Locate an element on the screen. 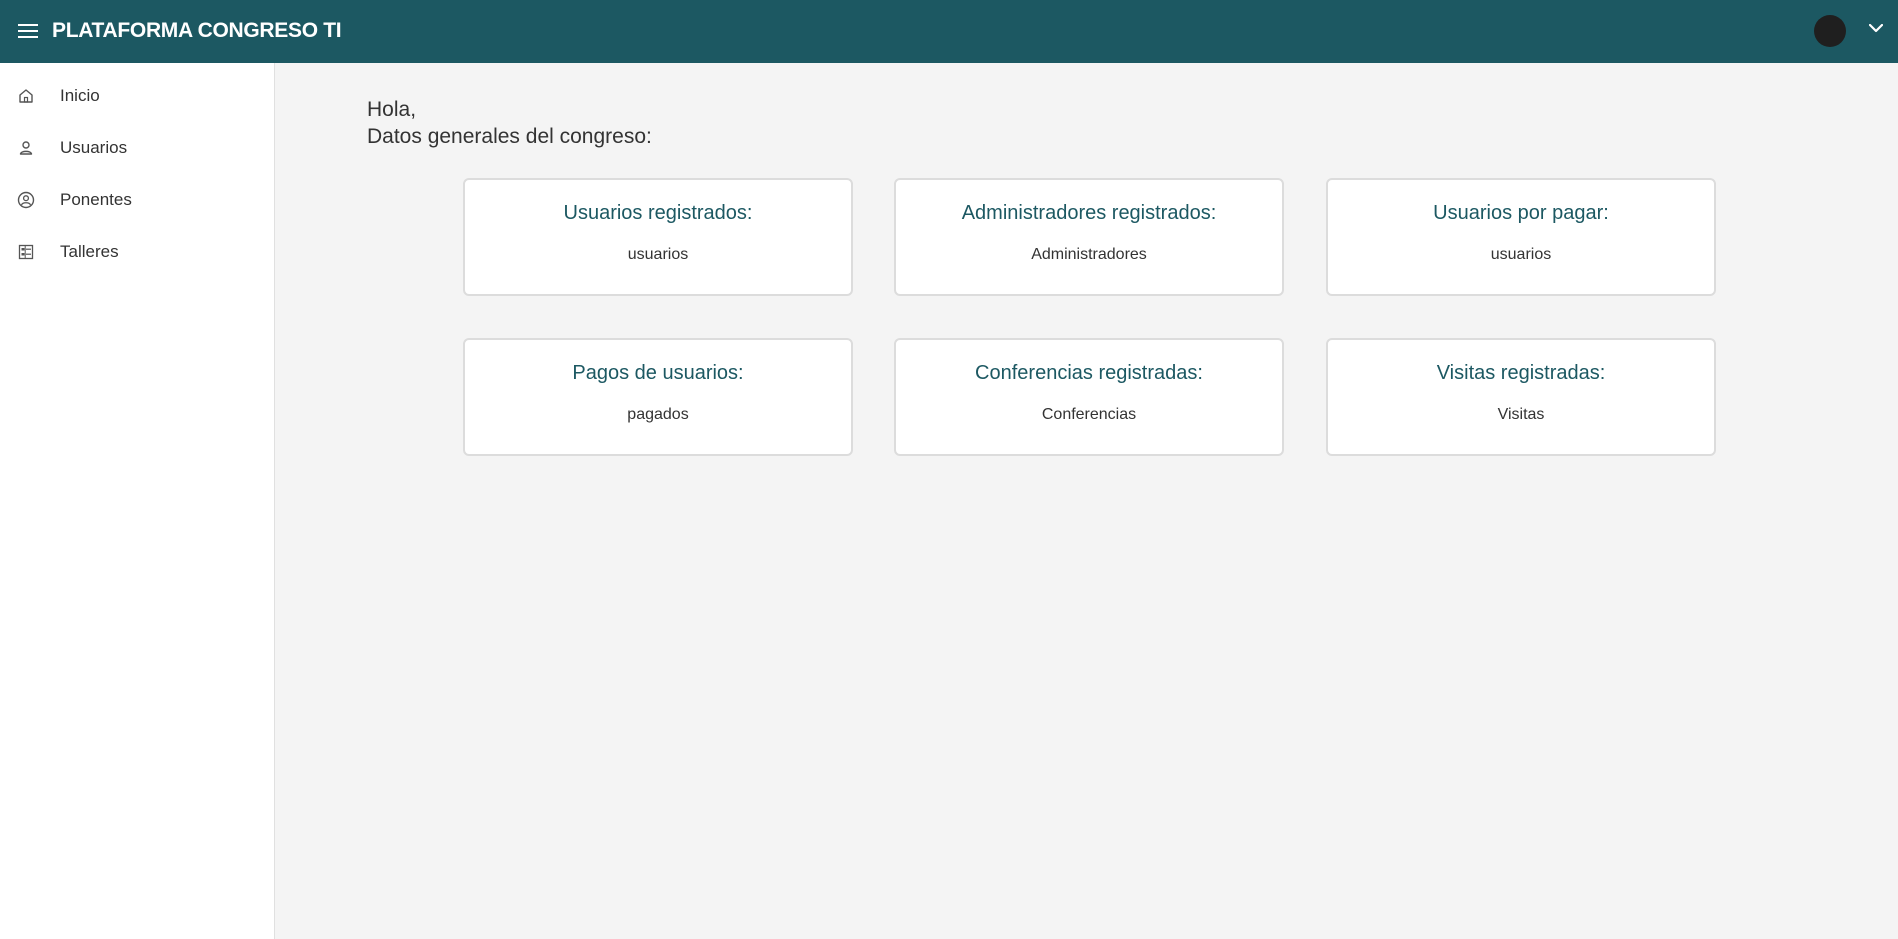 This screenshot has width=1898, height=939. stat-card-usuarios-por-pagar: Usuarios por pagar: usuarios is located at coordinates (1521, 237).